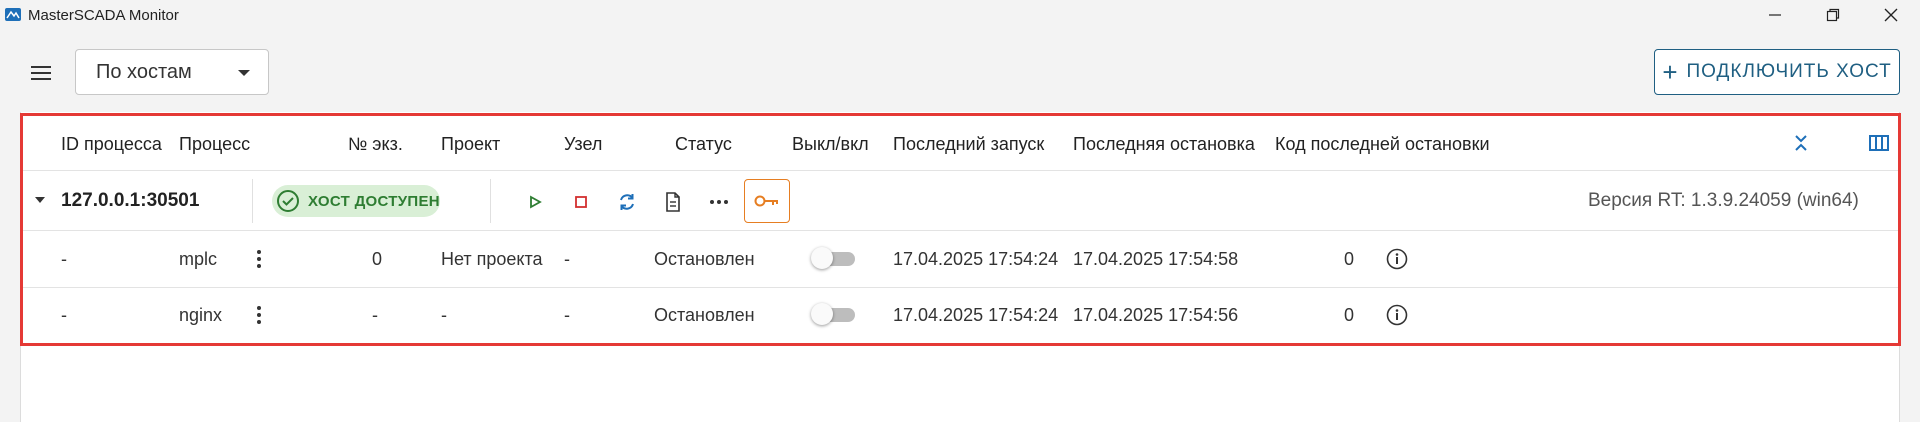  I want to click on license-key-button, so click(767, 201).